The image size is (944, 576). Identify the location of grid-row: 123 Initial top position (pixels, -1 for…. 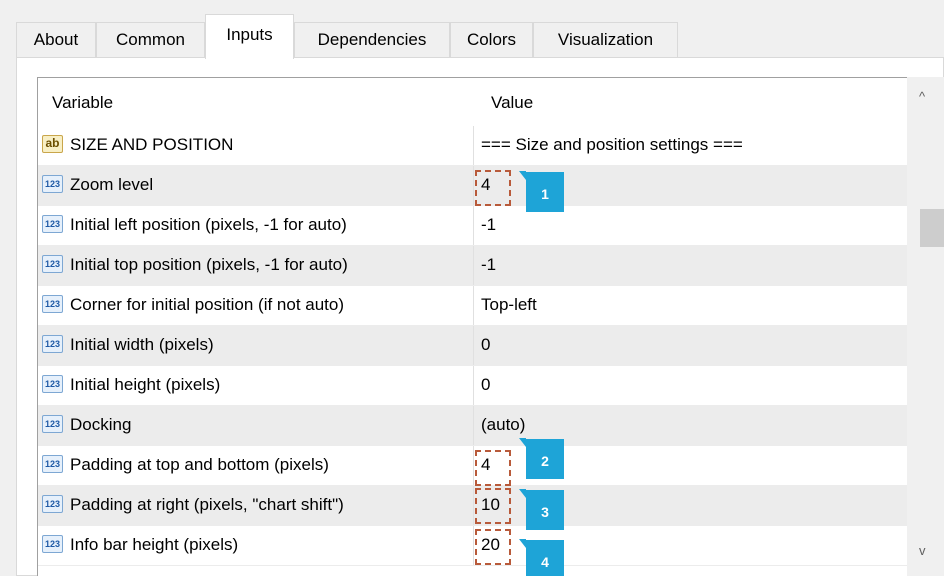
(473, 266).